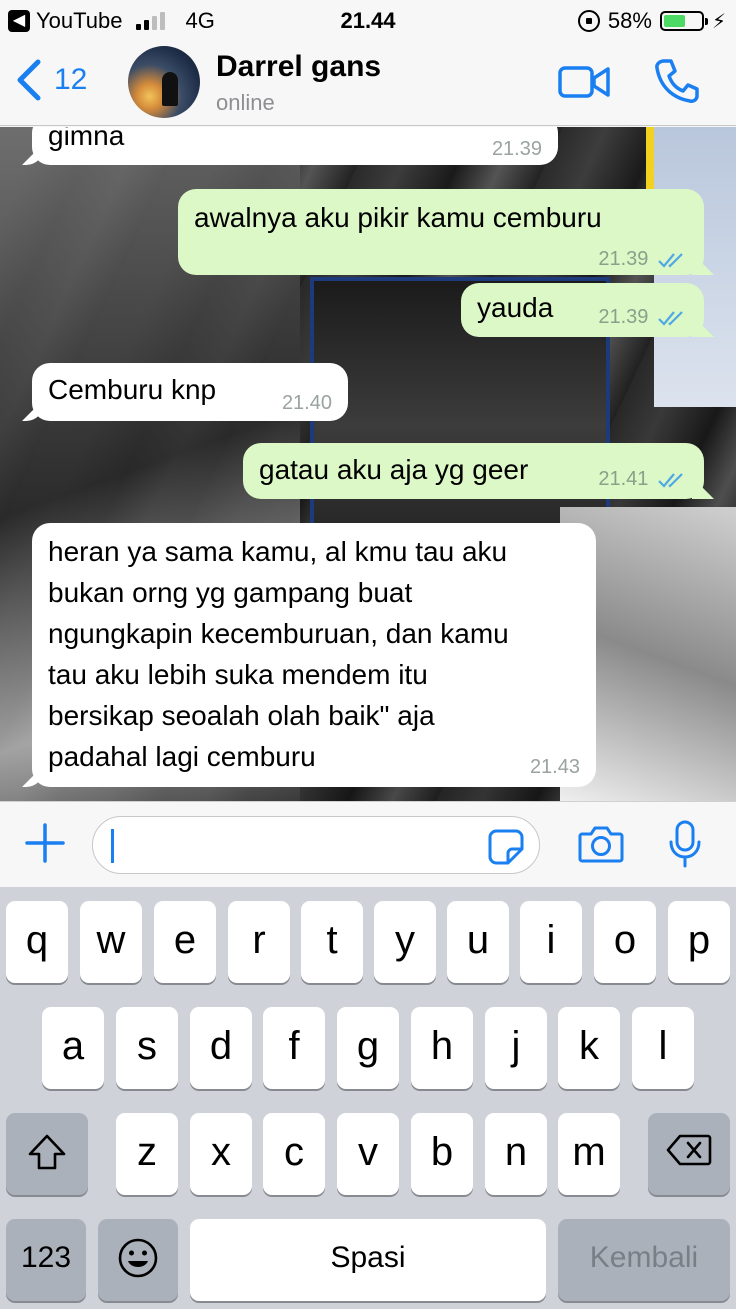 The width and height of the screenshot is (736, 1309). I want to click on key-n: n, so click(516, 1154).